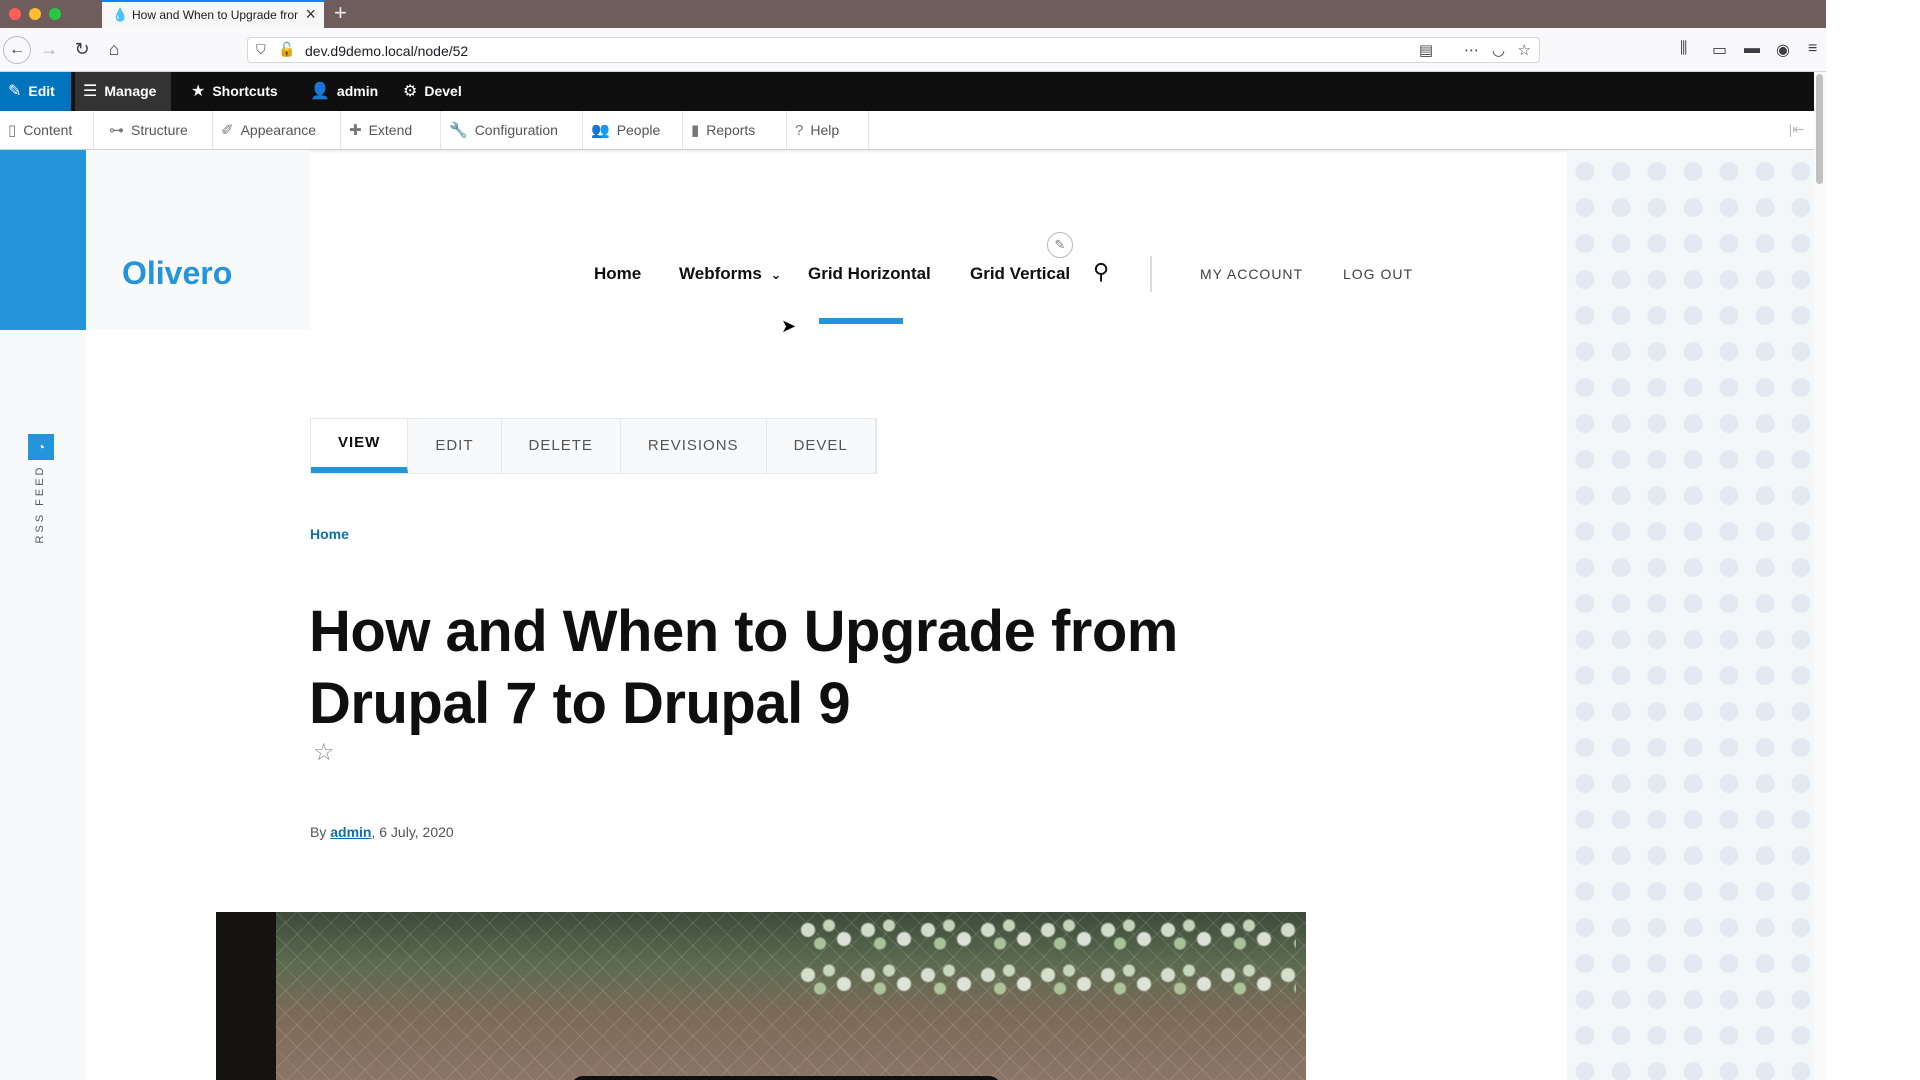 Image resolution: width=1920 pixels, height=1080 pixels. I want to click on tab-devel: DEVEL, so click(821, 446).